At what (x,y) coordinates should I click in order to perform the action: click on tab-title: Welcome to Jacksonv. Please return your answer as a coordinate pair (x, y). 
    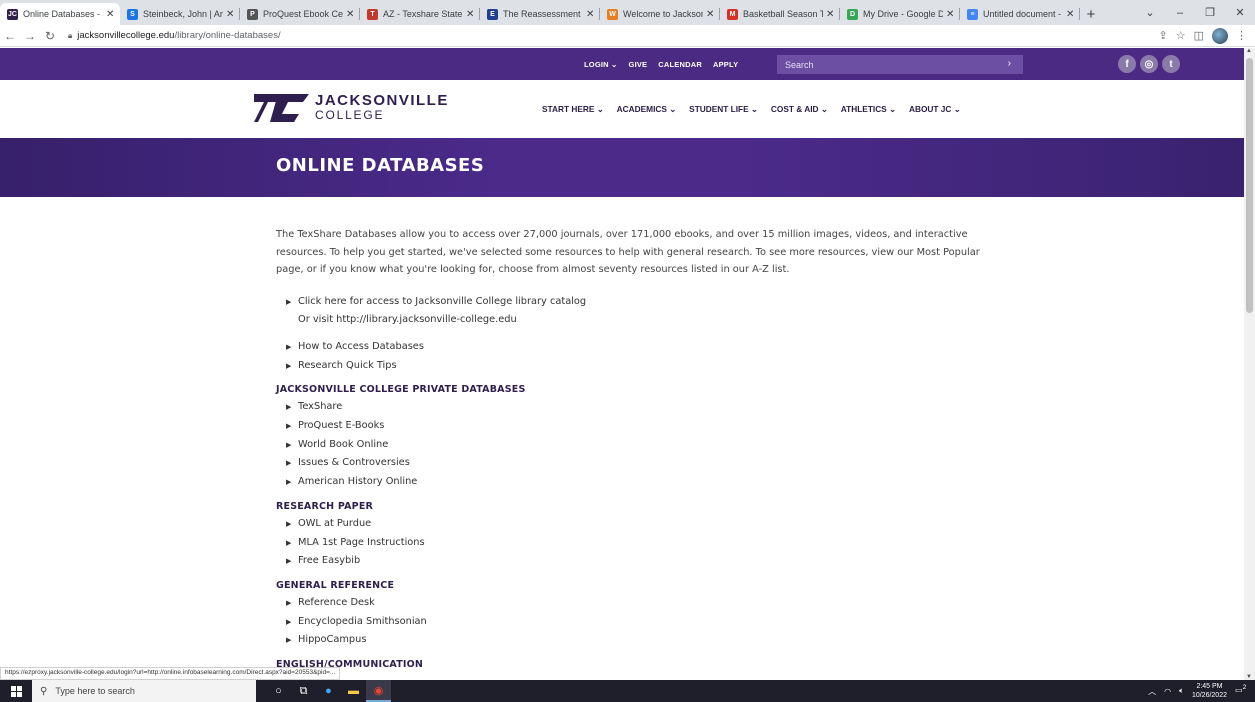
    Looking at the image, I should click on (663, 14).